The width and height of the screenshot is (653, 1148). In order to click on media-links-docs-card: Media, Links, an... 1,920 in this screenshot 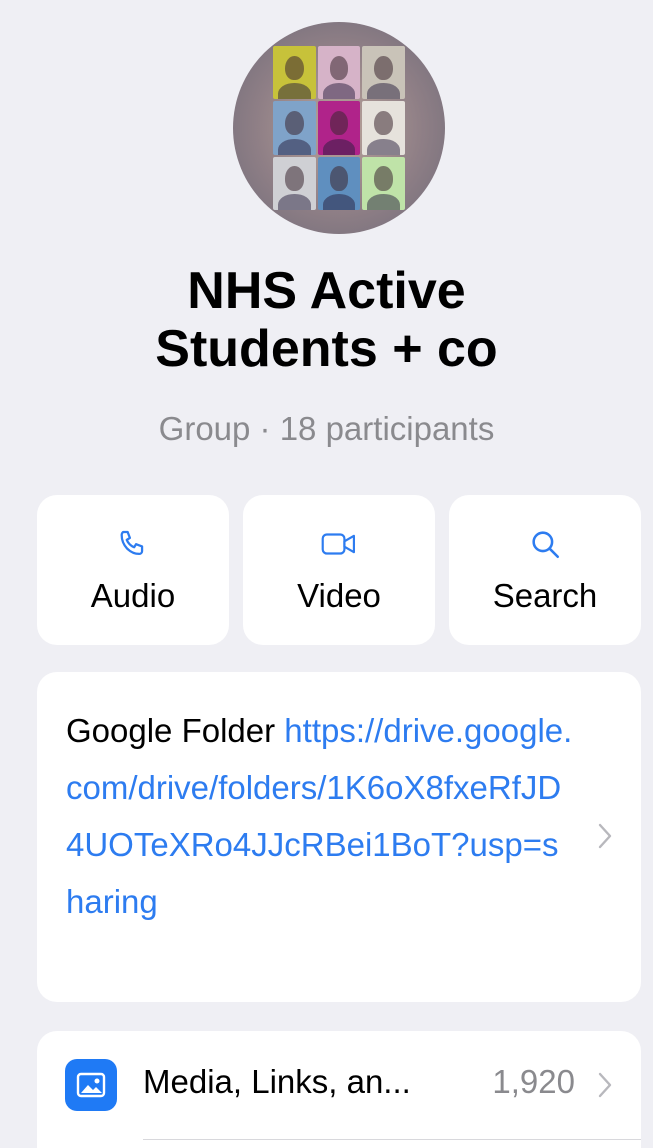, I will do `click(339, 1089)`.